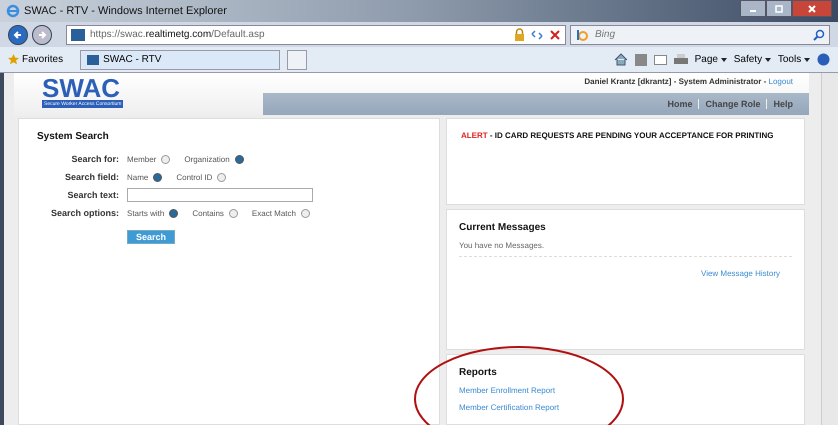  Describe the element at coordinates (78, 34) in the screenshot. I see `site-icon` at that location.